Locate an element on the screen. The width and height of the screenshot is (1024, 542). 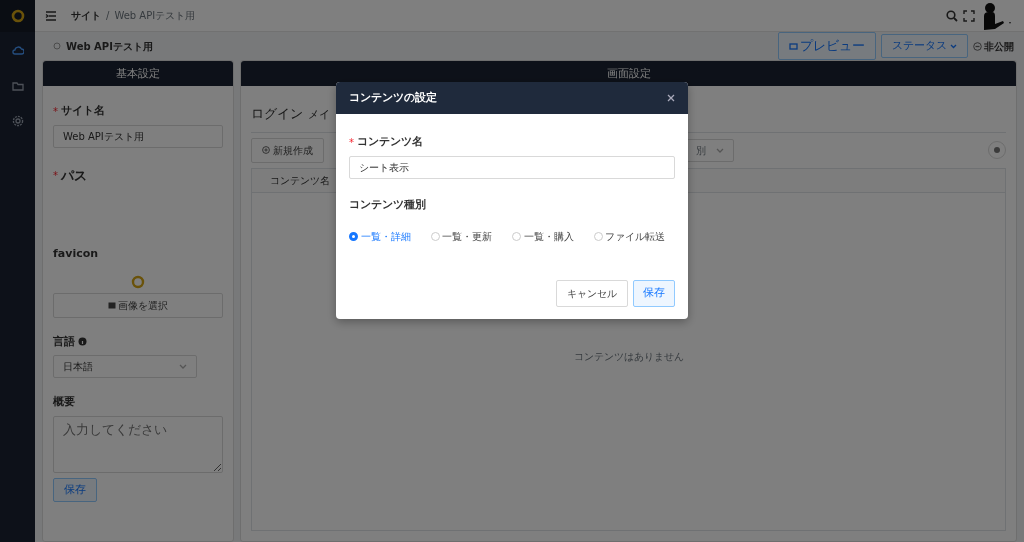
breadcrumb-current: Web APIテスト用 is located at coordinates (155, 16).